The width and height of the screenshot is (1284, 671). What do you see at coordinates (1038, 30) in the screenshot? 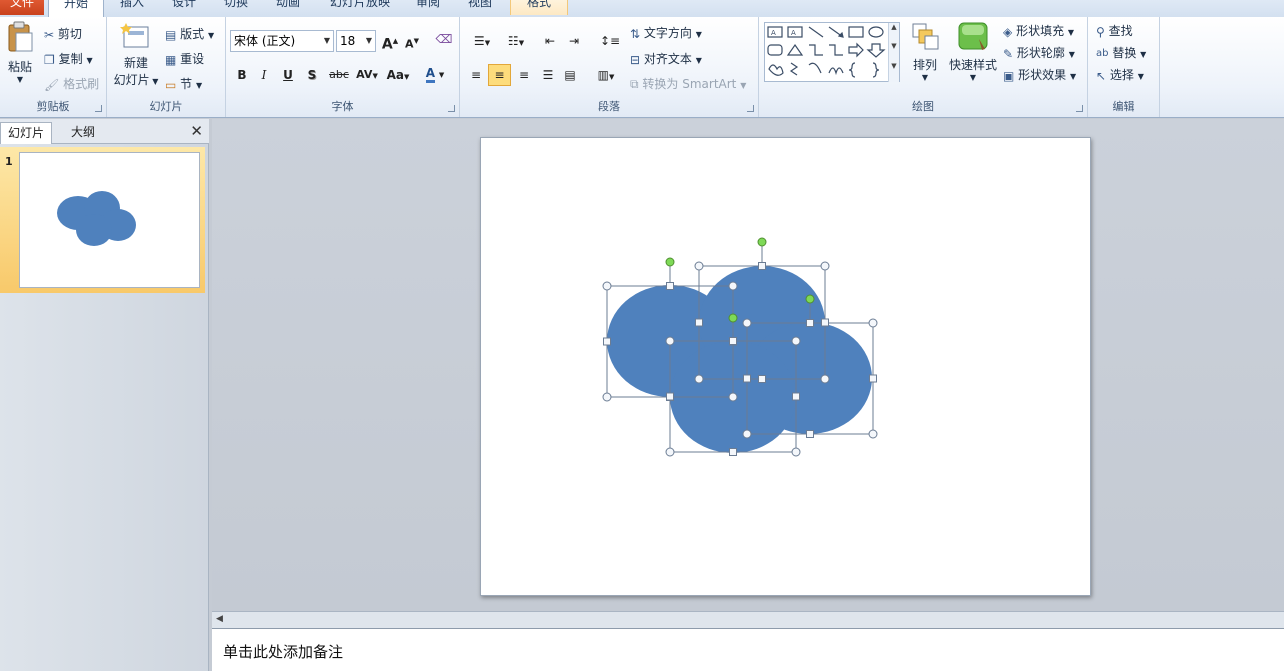
I see `shape-fill-button: ◈ 形状填充 ▼` at bounding box center [1038, 30].